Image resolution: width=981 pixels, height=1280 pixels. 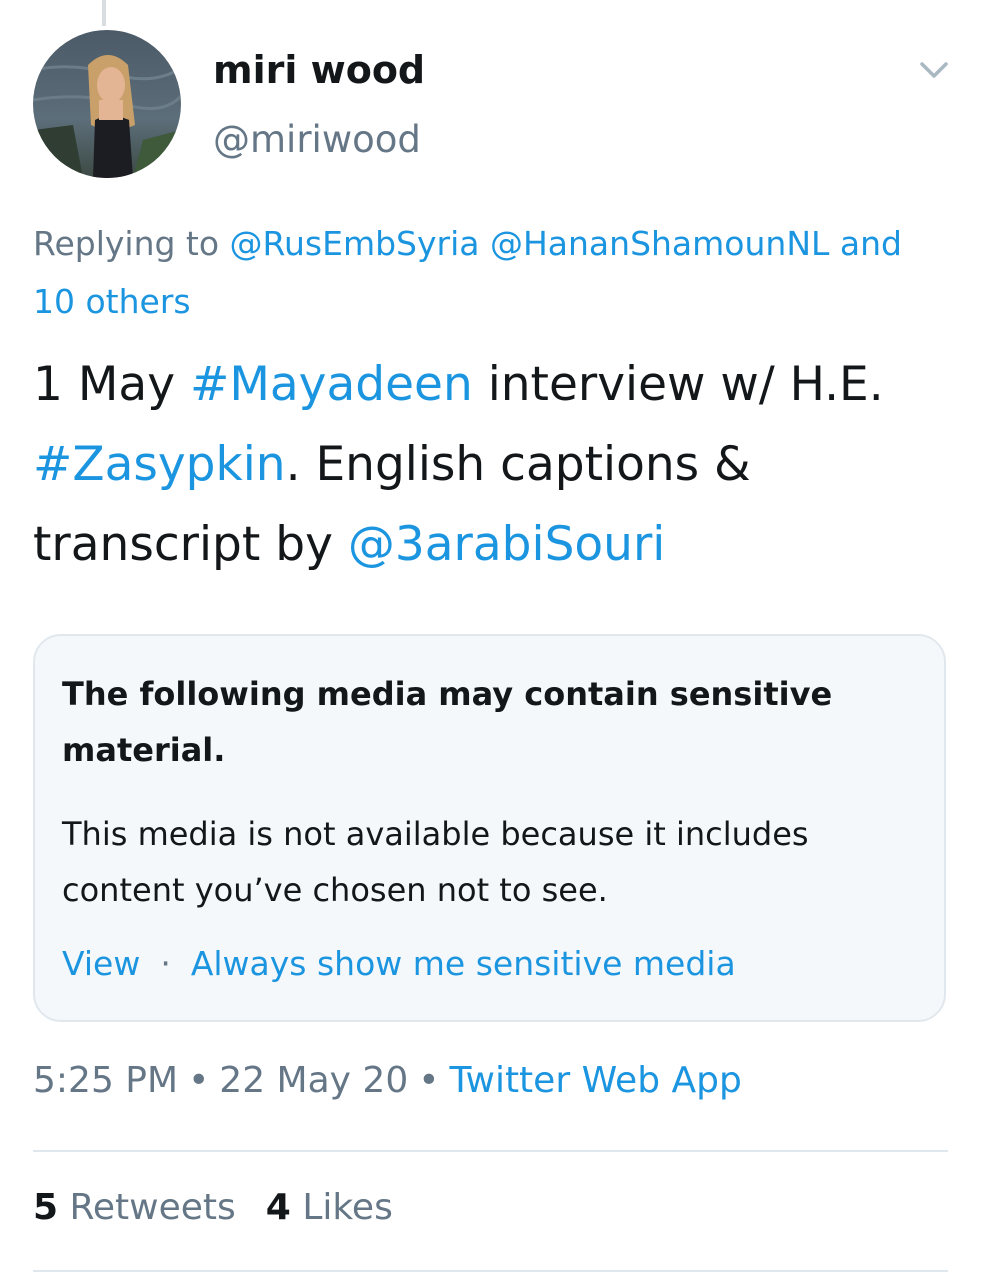 I want to click on avatar-image, so click(x=107, y=104).